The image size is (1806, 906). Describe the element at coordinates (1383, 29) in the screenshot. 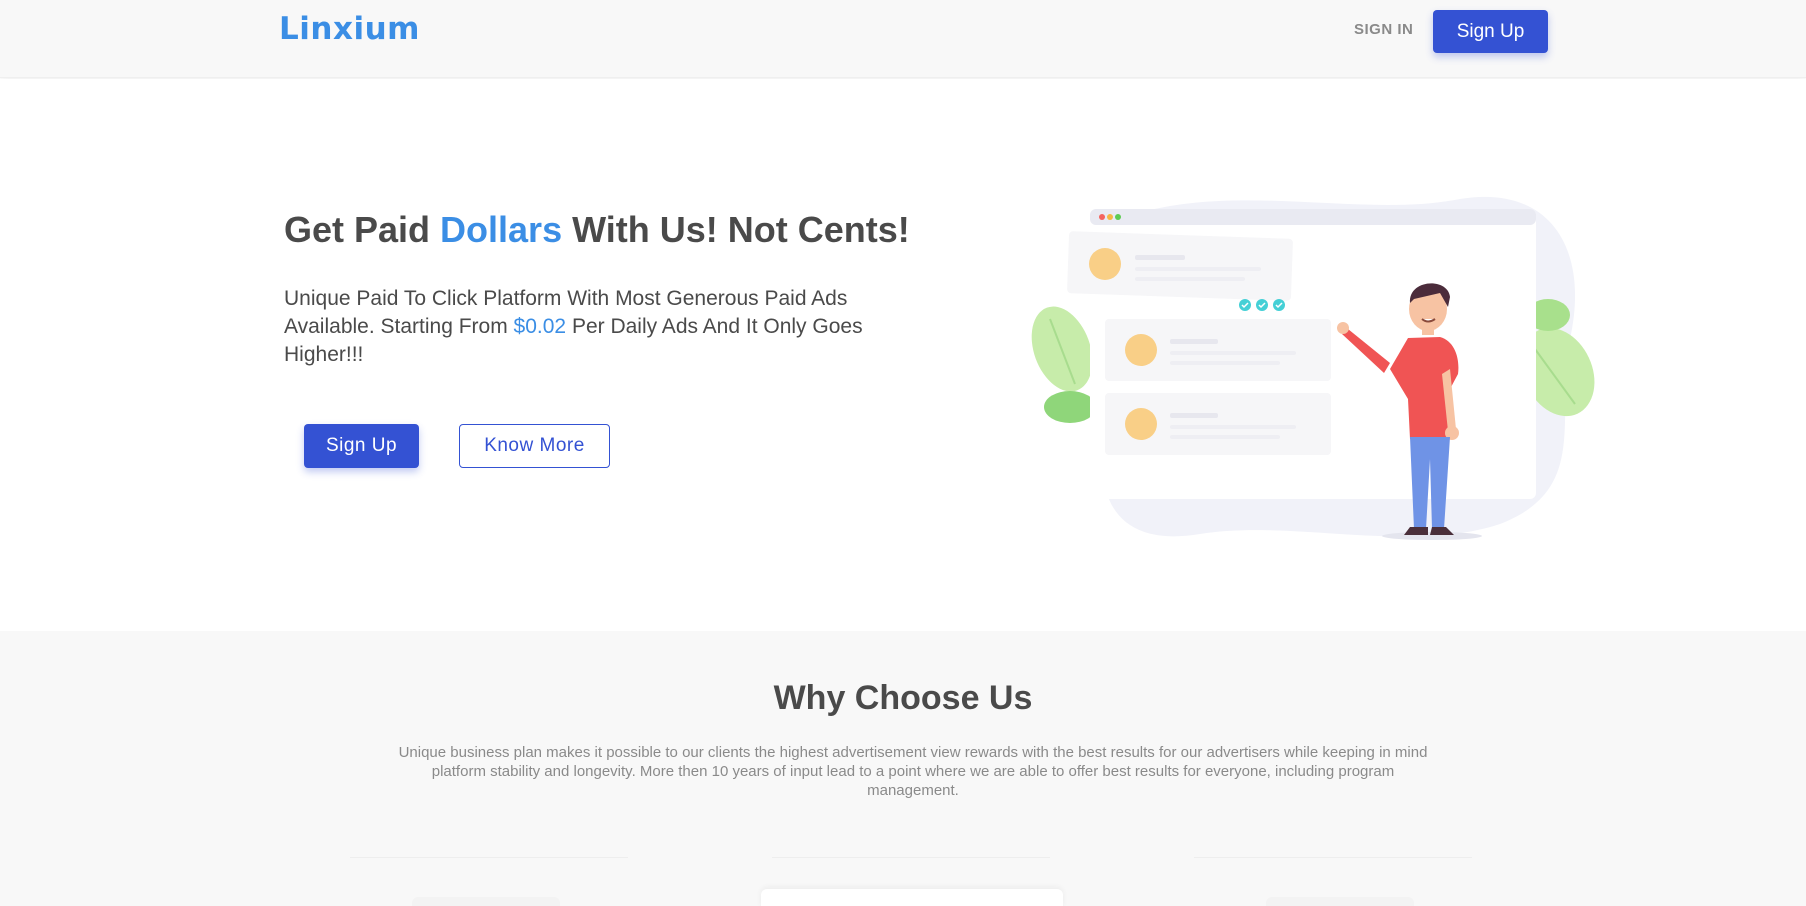

I see `signin-link: SIGN IN` at that location.